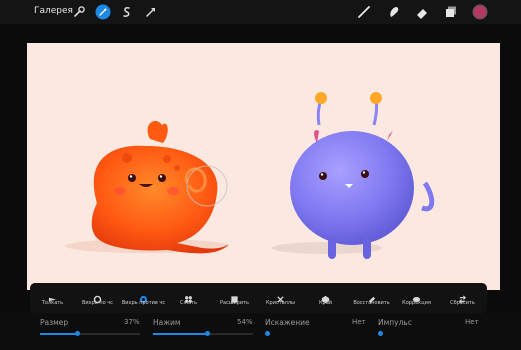 This screenshot has height=350, width=521. I want to click on gallery-button: Галерея, so click(53, 11).